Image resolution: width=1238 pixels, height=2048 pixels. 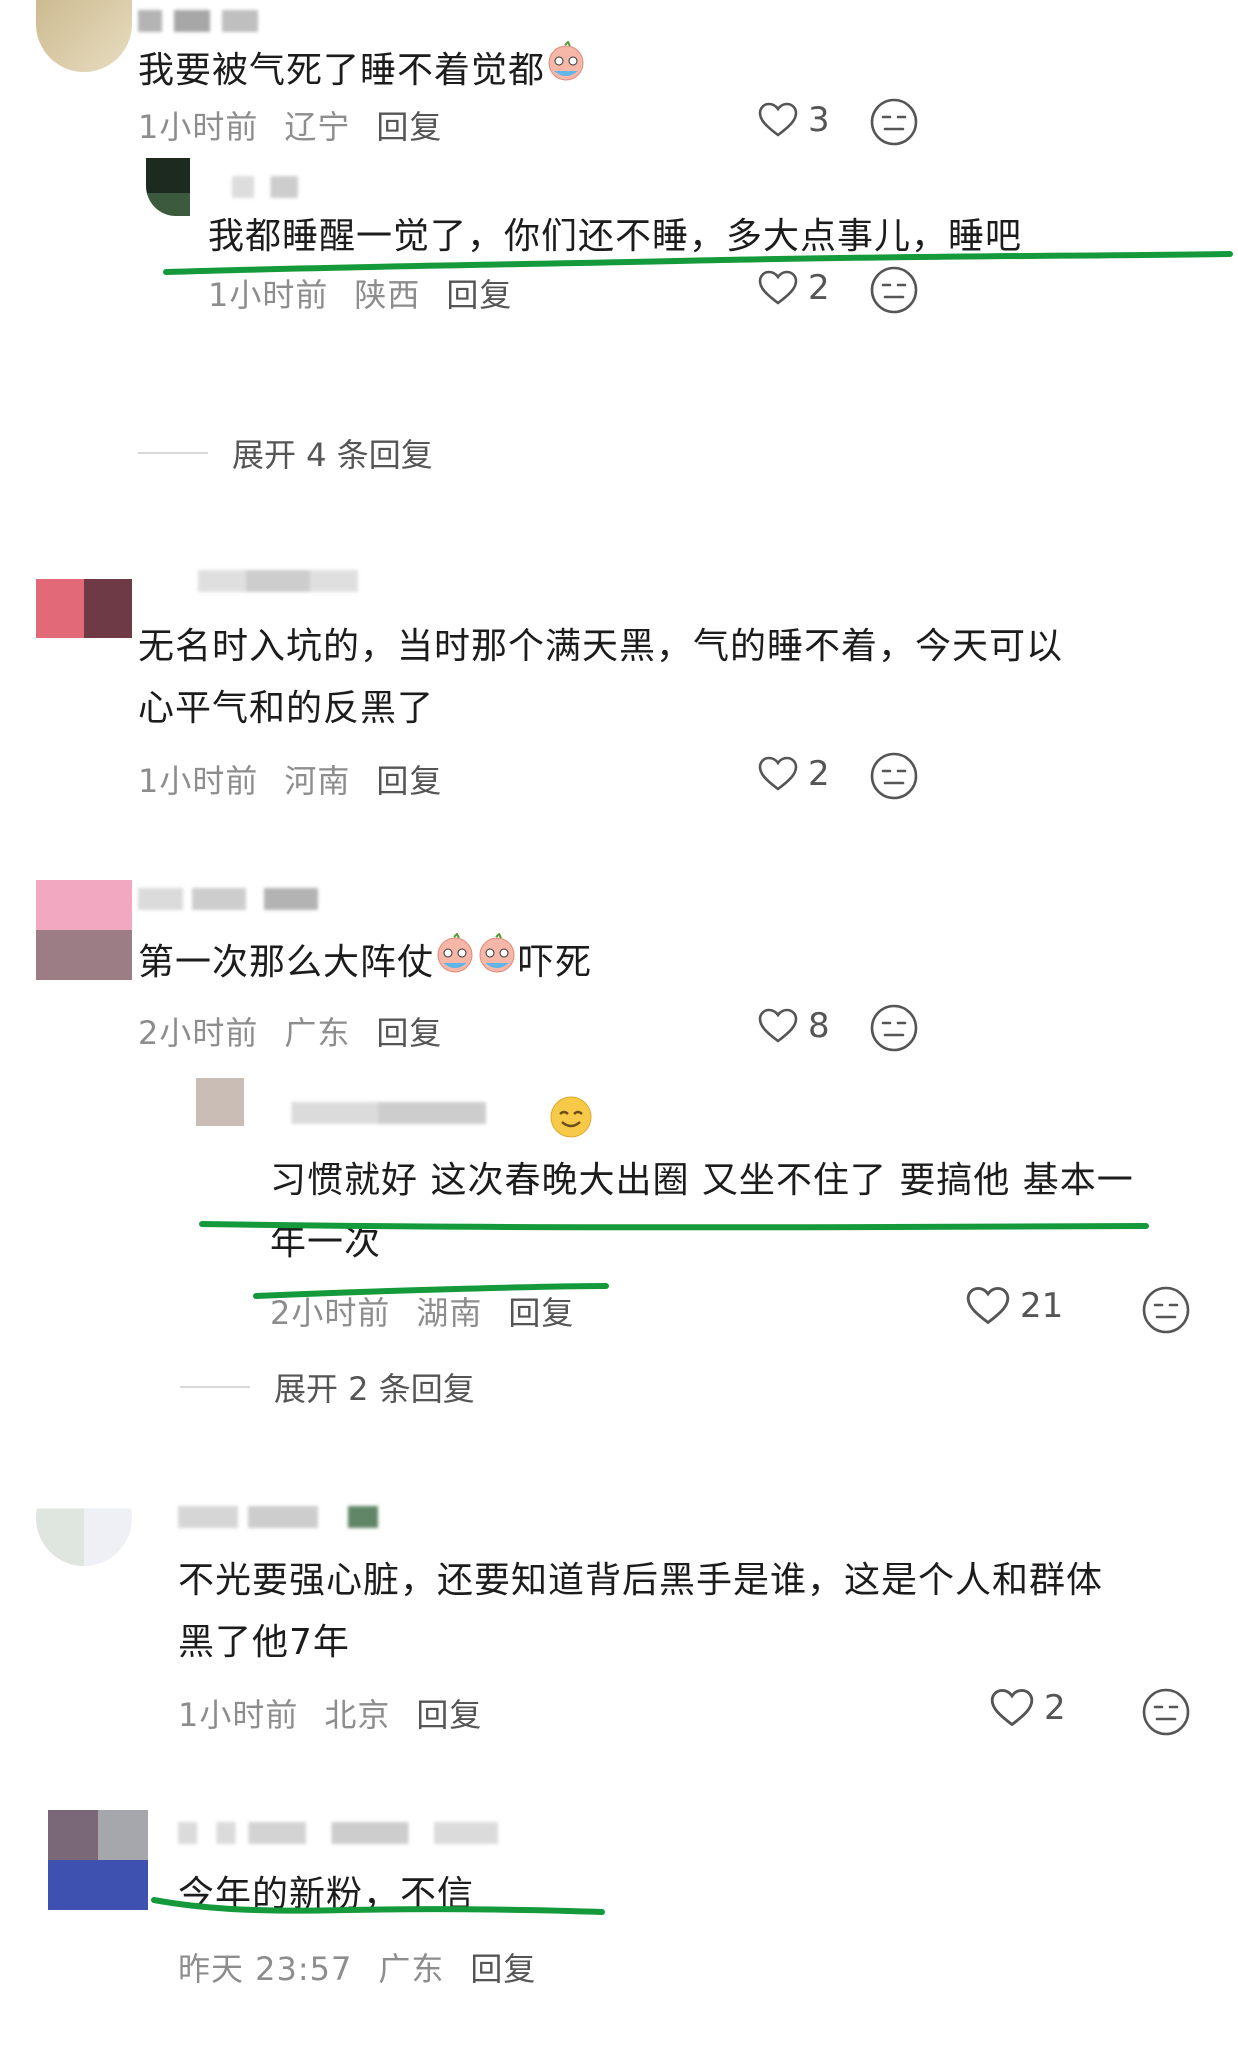 What do you see at coordinates (668, 1612) in the screenshot?
I see `comment-text: 不光要强心脏，还要知道背后黑手是谁，这是个人和群体 黑了他7年` at bounding box center [668, 1612].